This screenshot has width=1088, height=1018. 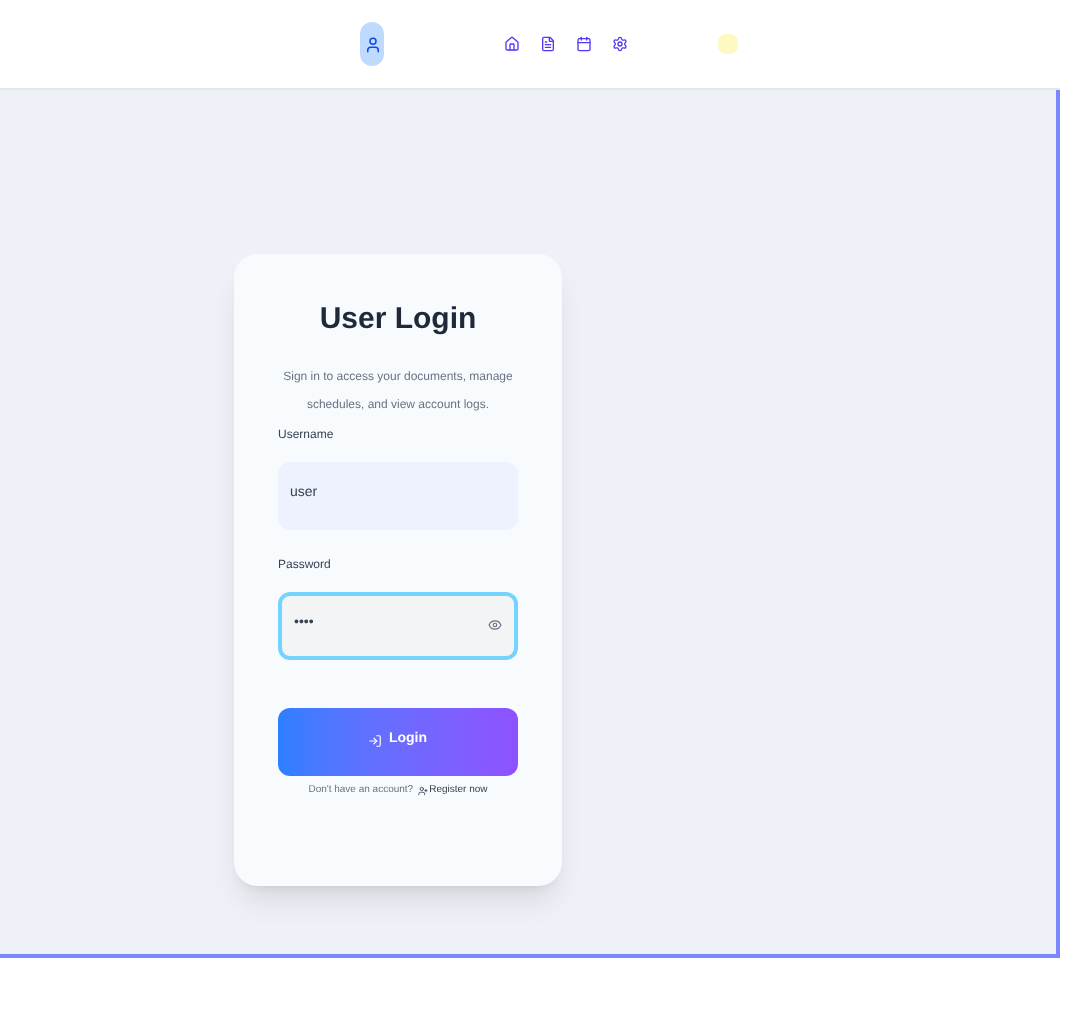 I want to click on logo-icon, so click(x=372, y=44).